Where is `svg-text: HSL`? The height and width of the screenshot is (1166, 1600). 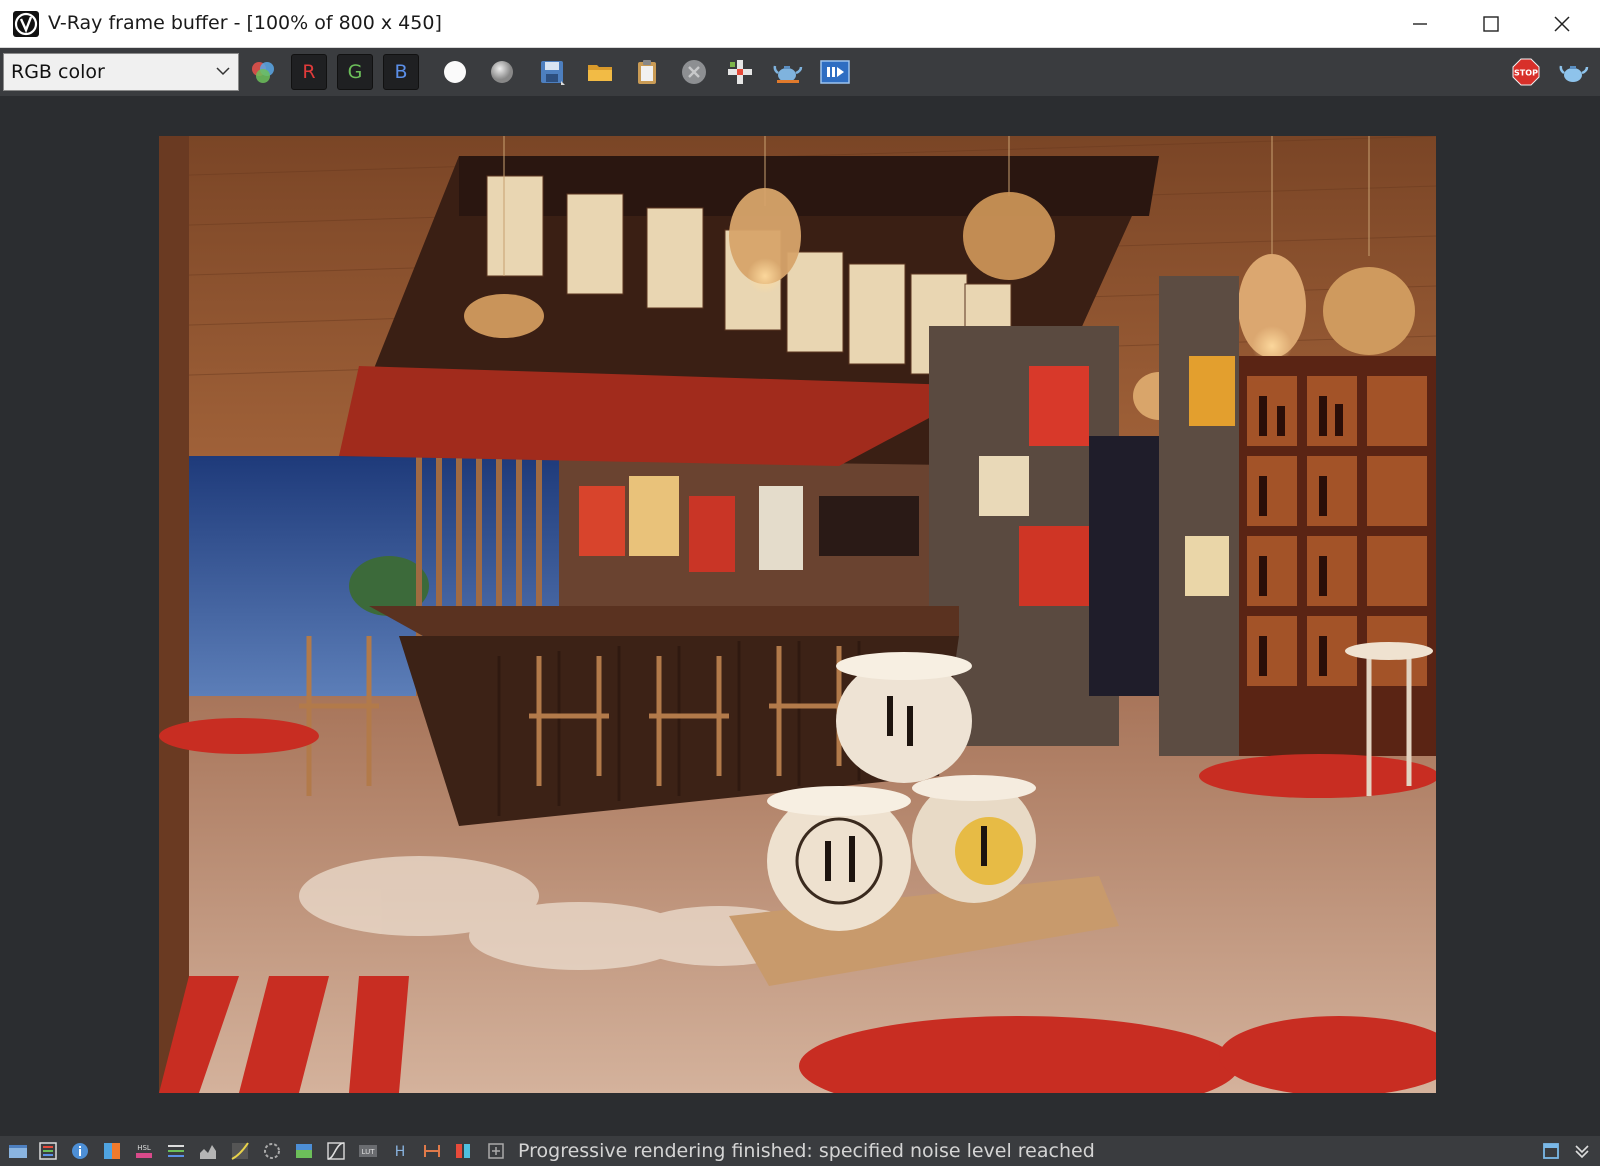 svg-text: HSL is located at coordinates (144, 1148).